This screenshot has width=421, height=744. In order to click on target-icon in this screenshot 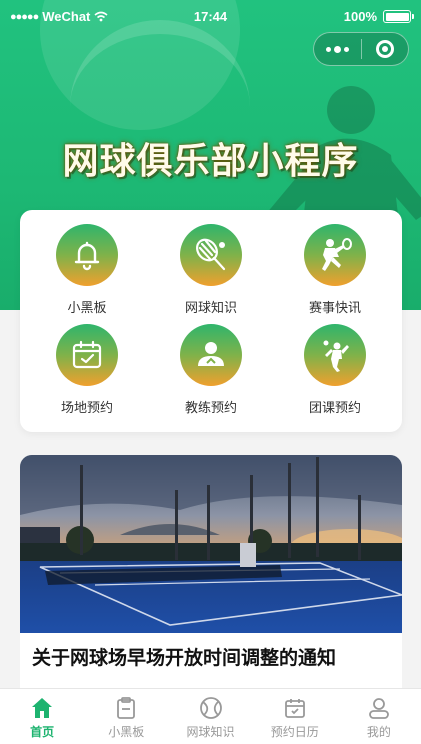, I will do `click(384, 49)`.